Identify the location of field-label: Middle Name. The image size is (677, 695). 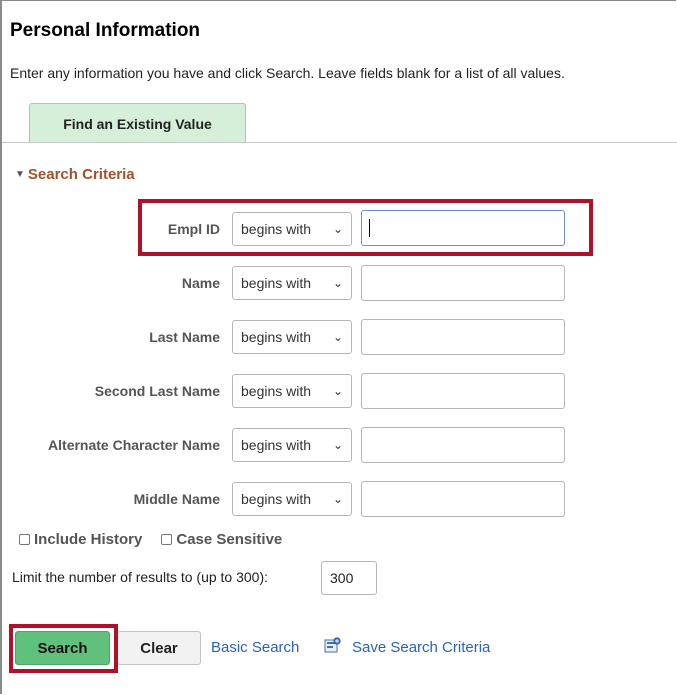
(176, 499).